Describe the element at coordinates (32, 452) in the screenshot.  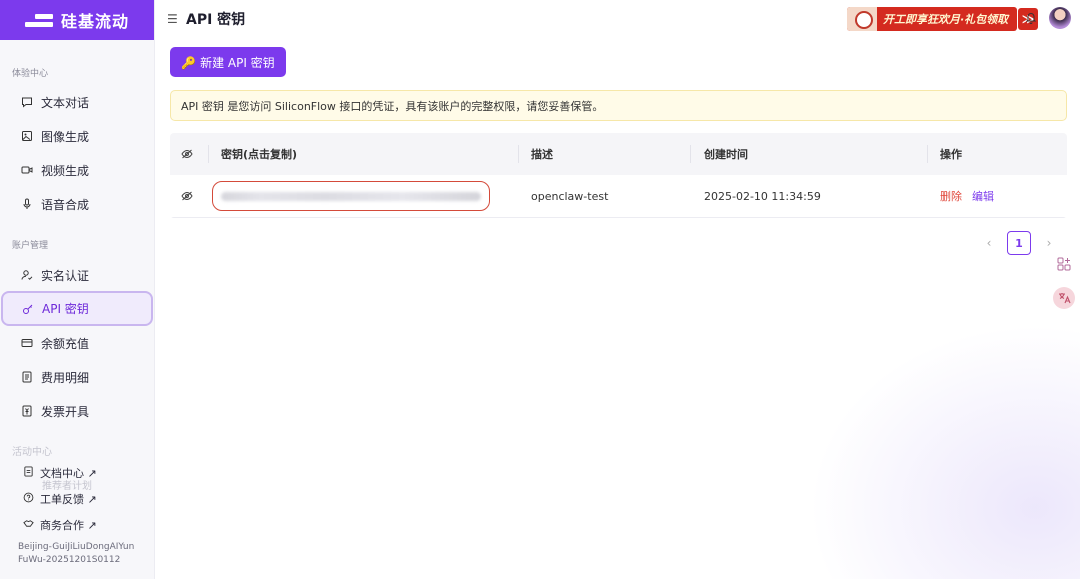
I see `faded-section-title: 活动中心` at that location.